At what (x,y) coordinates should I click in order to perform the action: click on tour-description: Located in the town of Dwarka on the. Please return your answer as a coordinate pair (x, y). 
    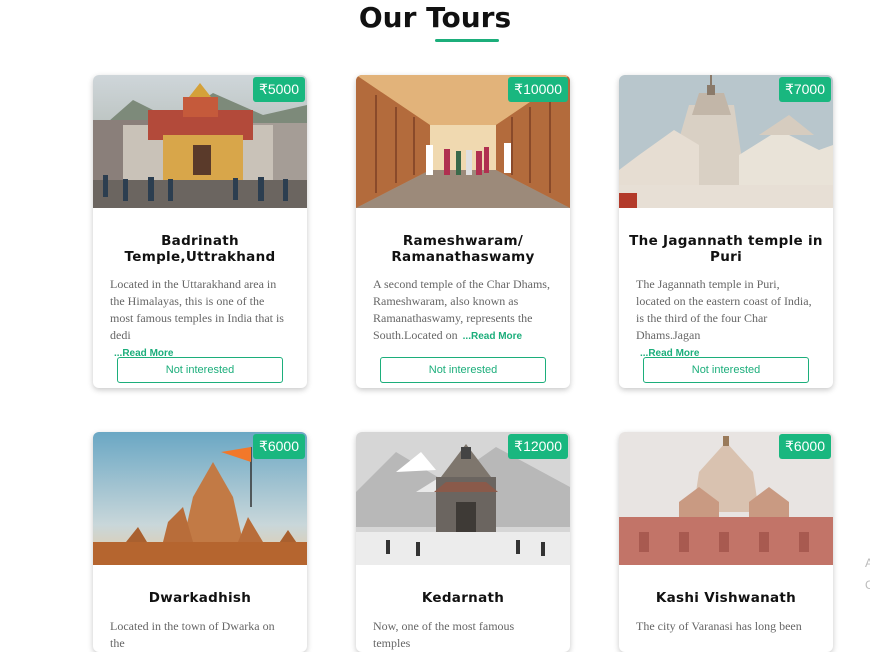
    Looking at the image, I should click on (192, 634).